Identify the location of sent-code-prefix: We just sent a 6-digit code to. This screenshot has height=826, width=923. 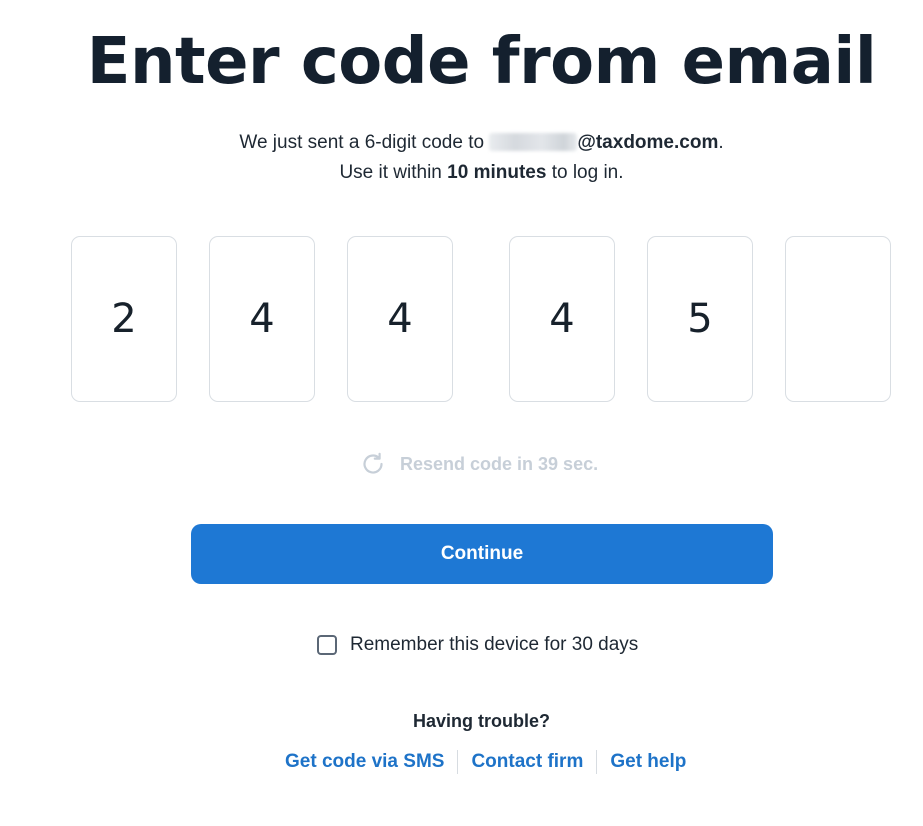
(364, 142).